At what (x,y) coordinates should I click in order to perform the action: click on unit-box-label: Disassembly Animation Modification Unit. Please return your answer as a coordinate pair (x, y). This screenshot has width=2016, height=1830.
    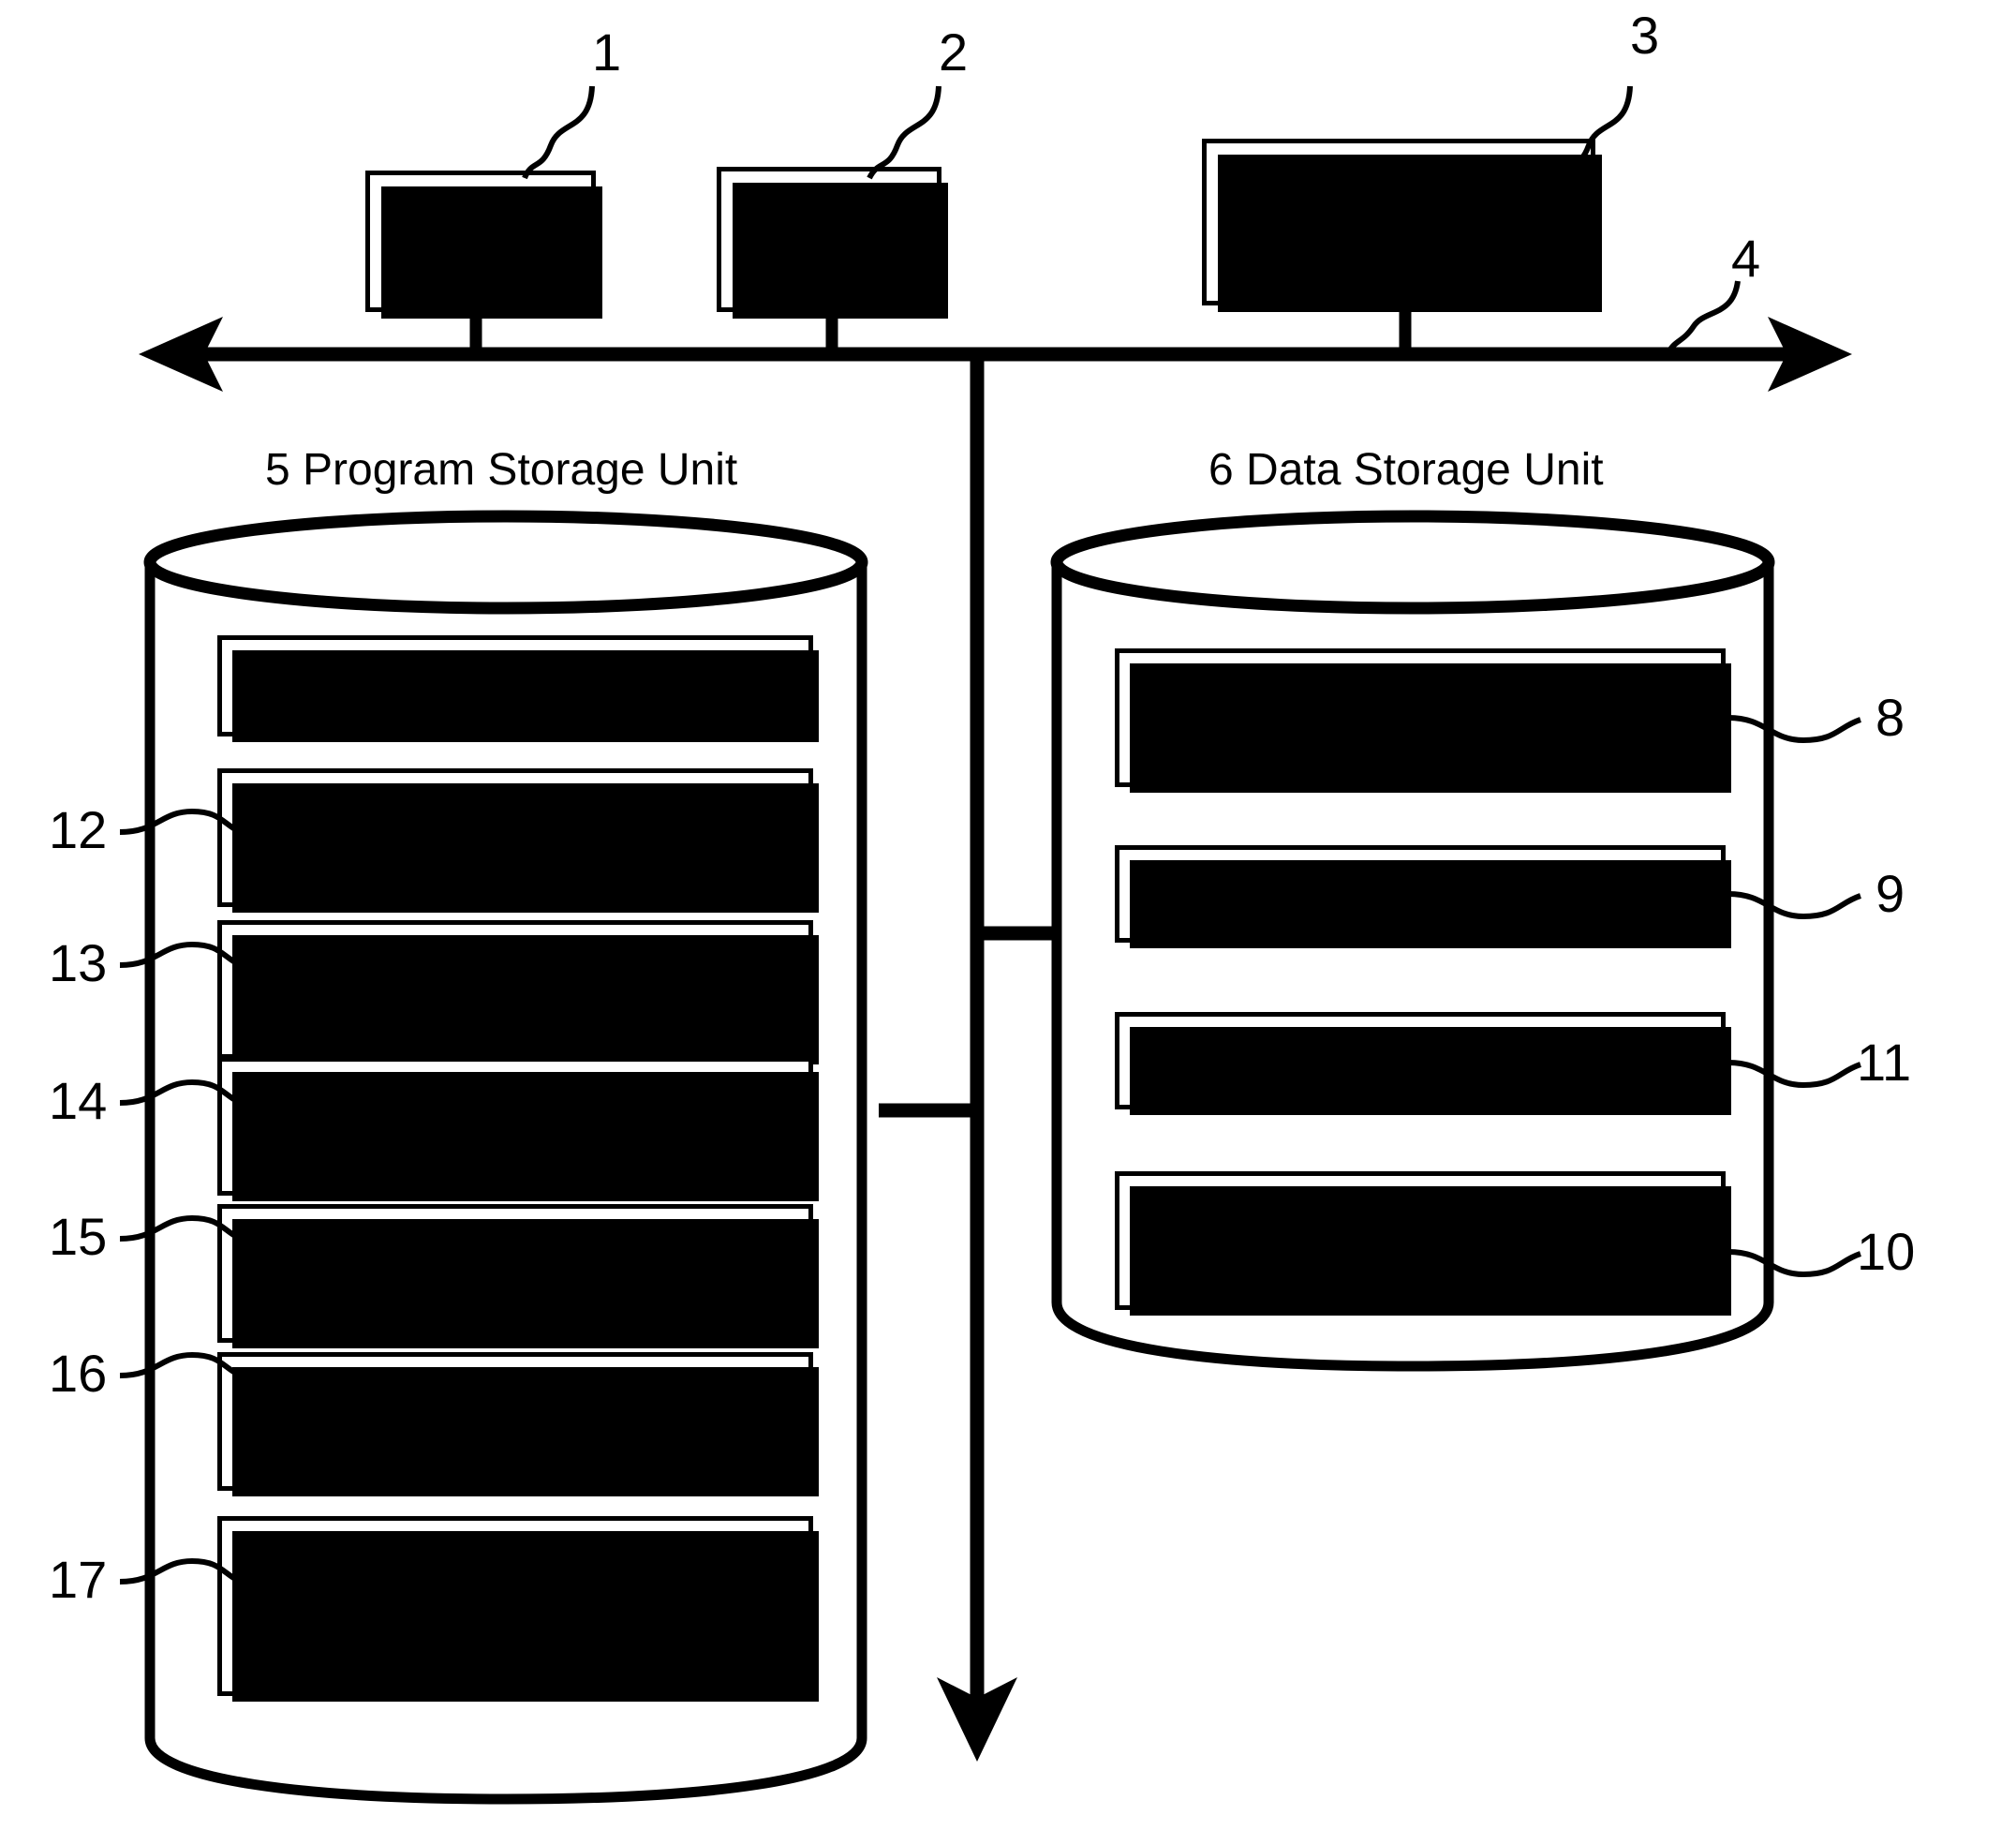
    Looking at the image, I should click on (446, 1272).